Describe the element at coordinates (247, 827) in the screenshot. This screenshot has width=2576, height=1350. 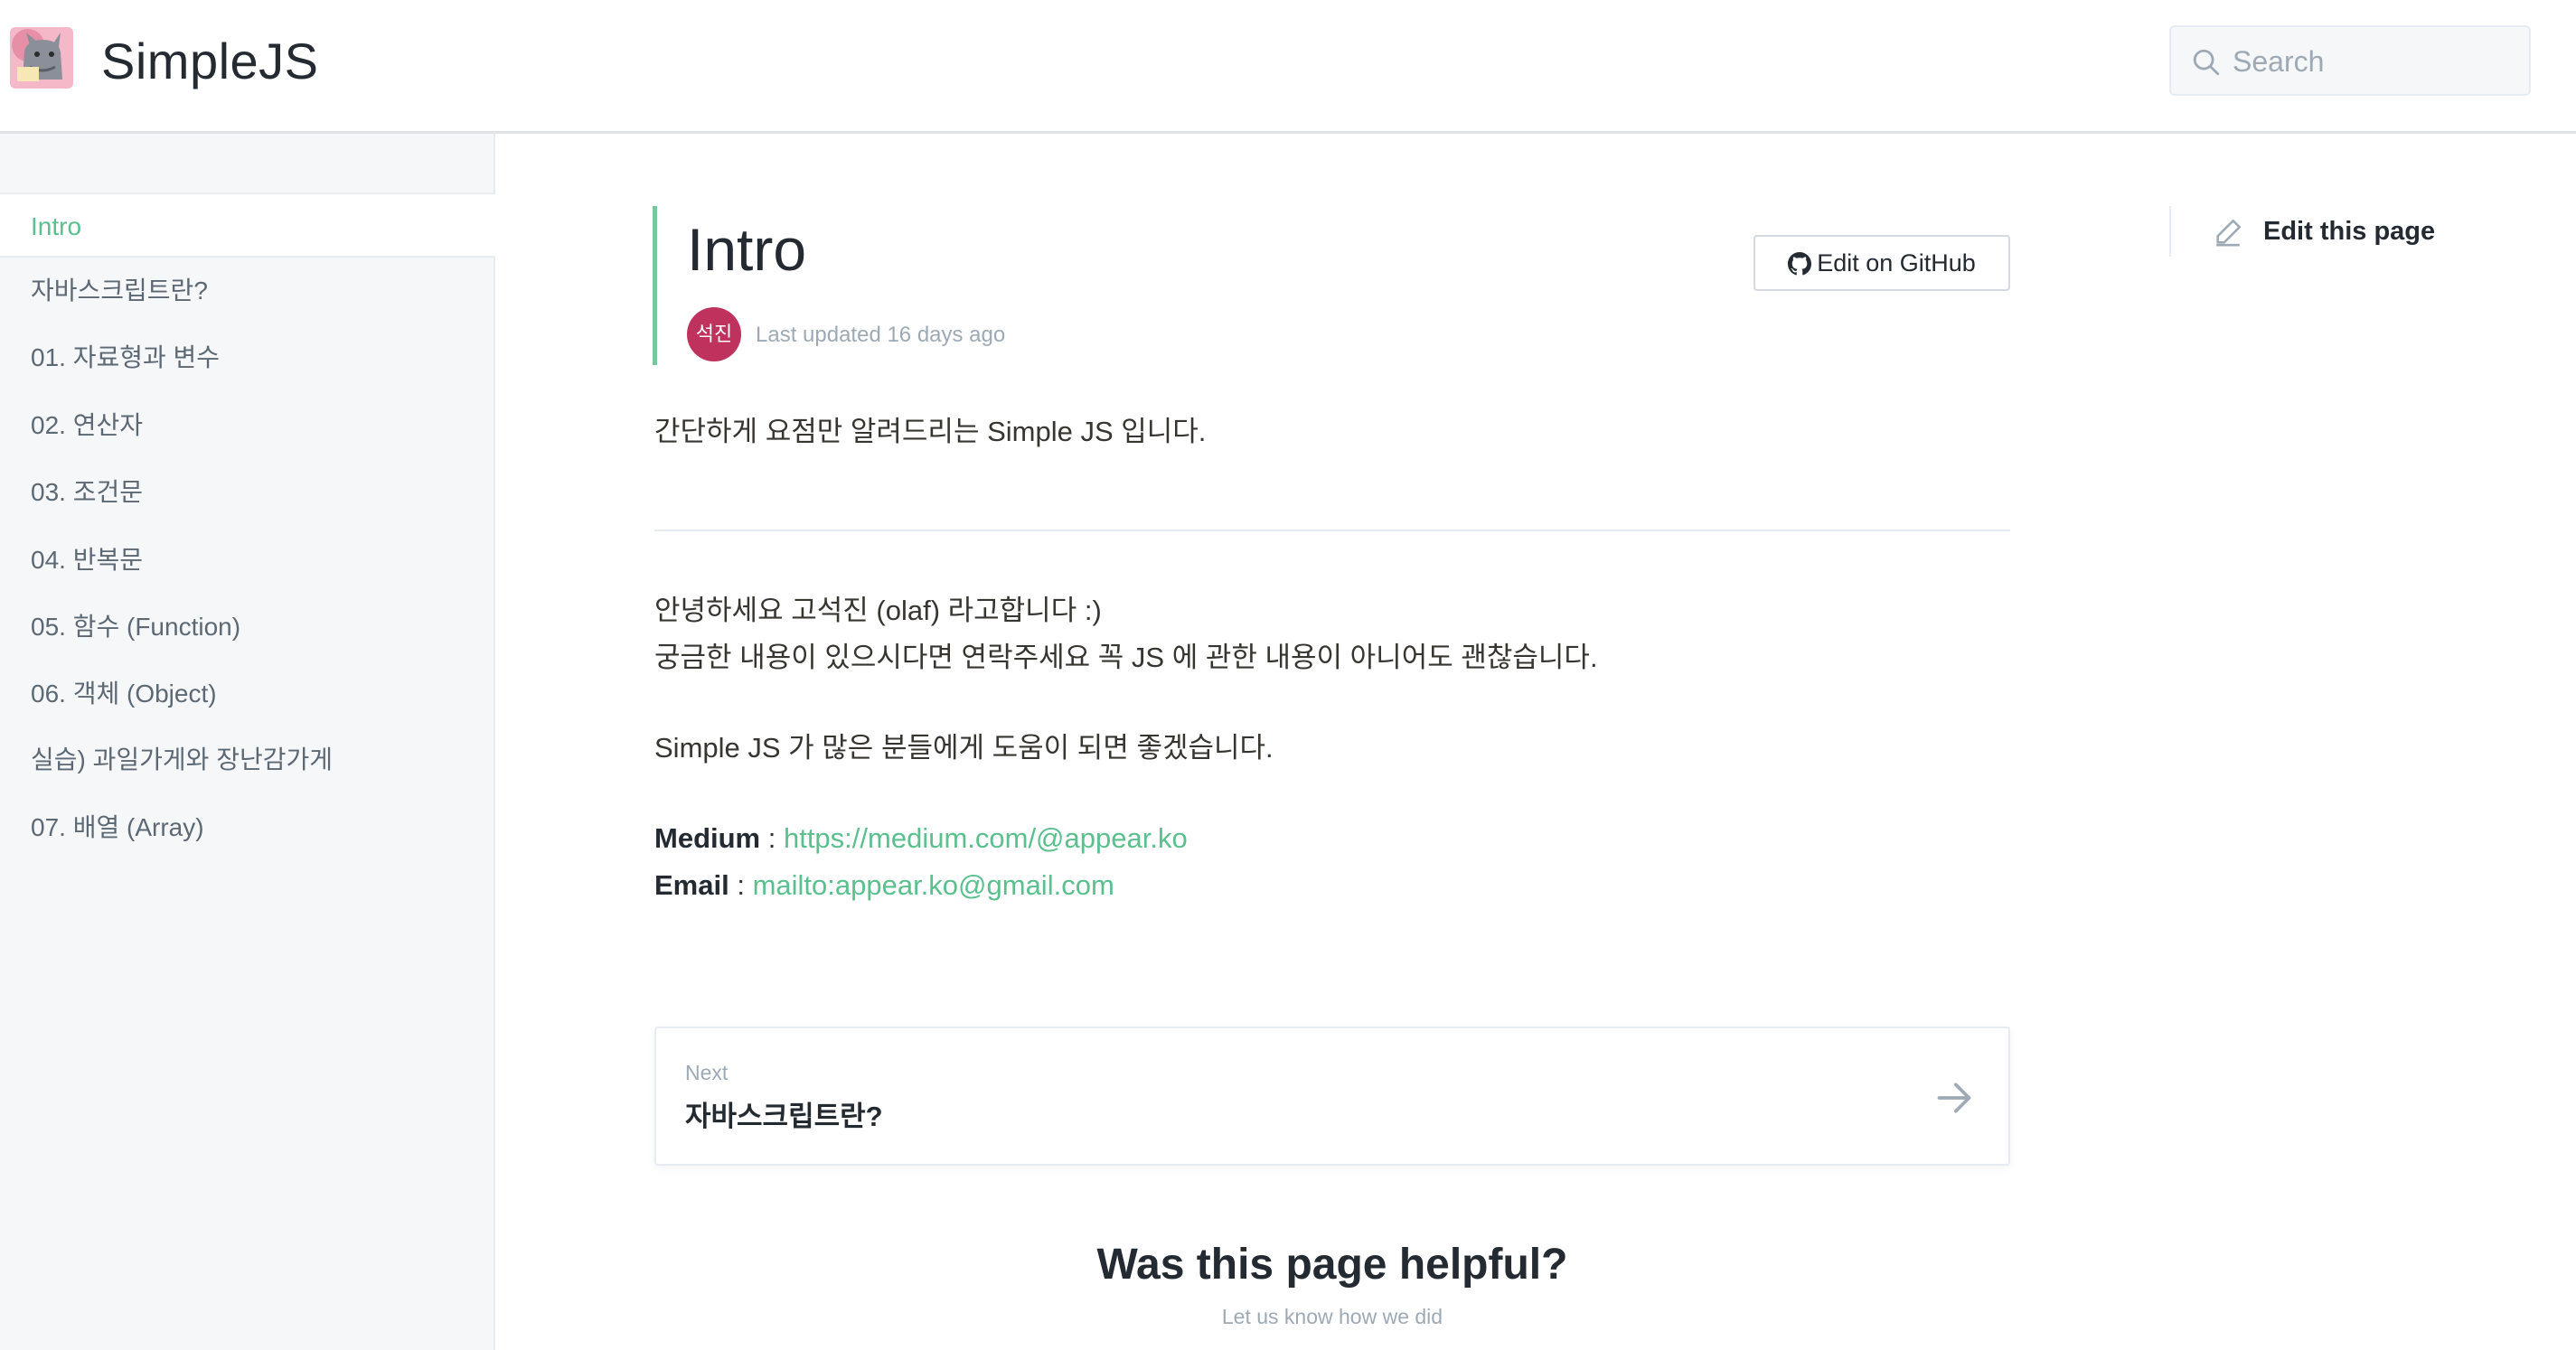
I see `sidebar-item-arrays: 07. 배열 (Array)` at that location.